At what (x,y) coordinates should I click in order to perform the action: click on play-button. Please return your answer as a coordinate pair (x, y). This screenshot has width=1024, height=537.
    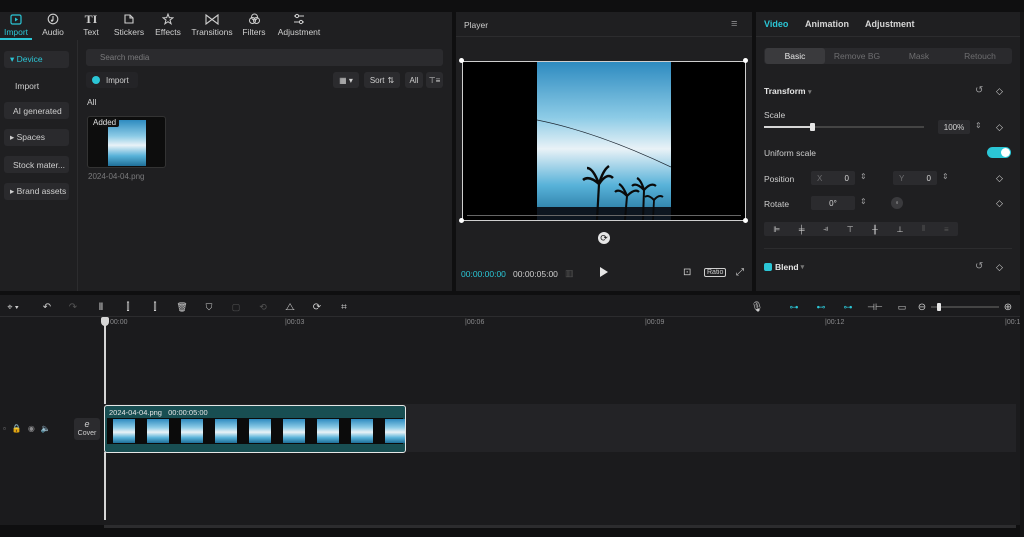
    Looking at the image, I should click on (603, 273).